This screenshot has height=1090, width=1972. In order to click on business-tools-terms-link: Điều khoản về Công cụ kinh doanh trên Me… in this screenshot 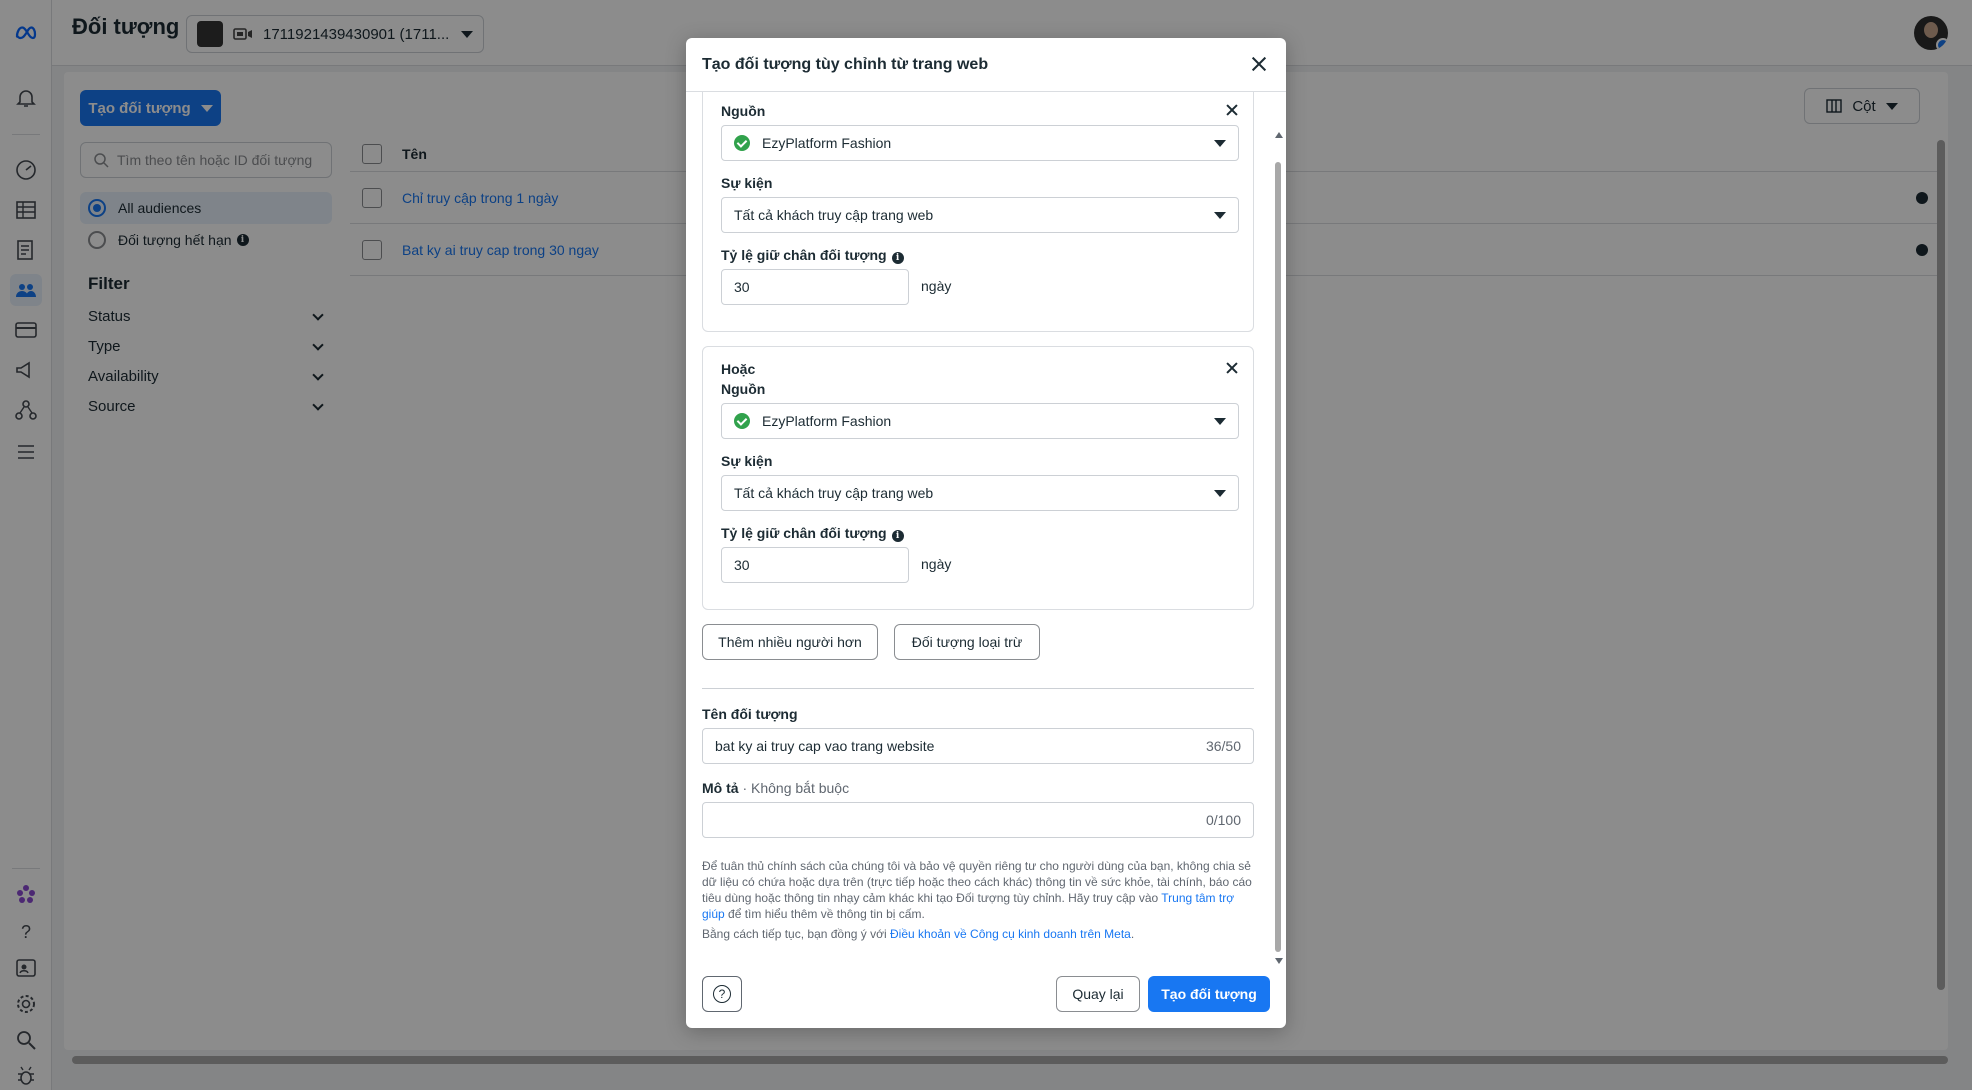, I will do `click(1010, 934)`.